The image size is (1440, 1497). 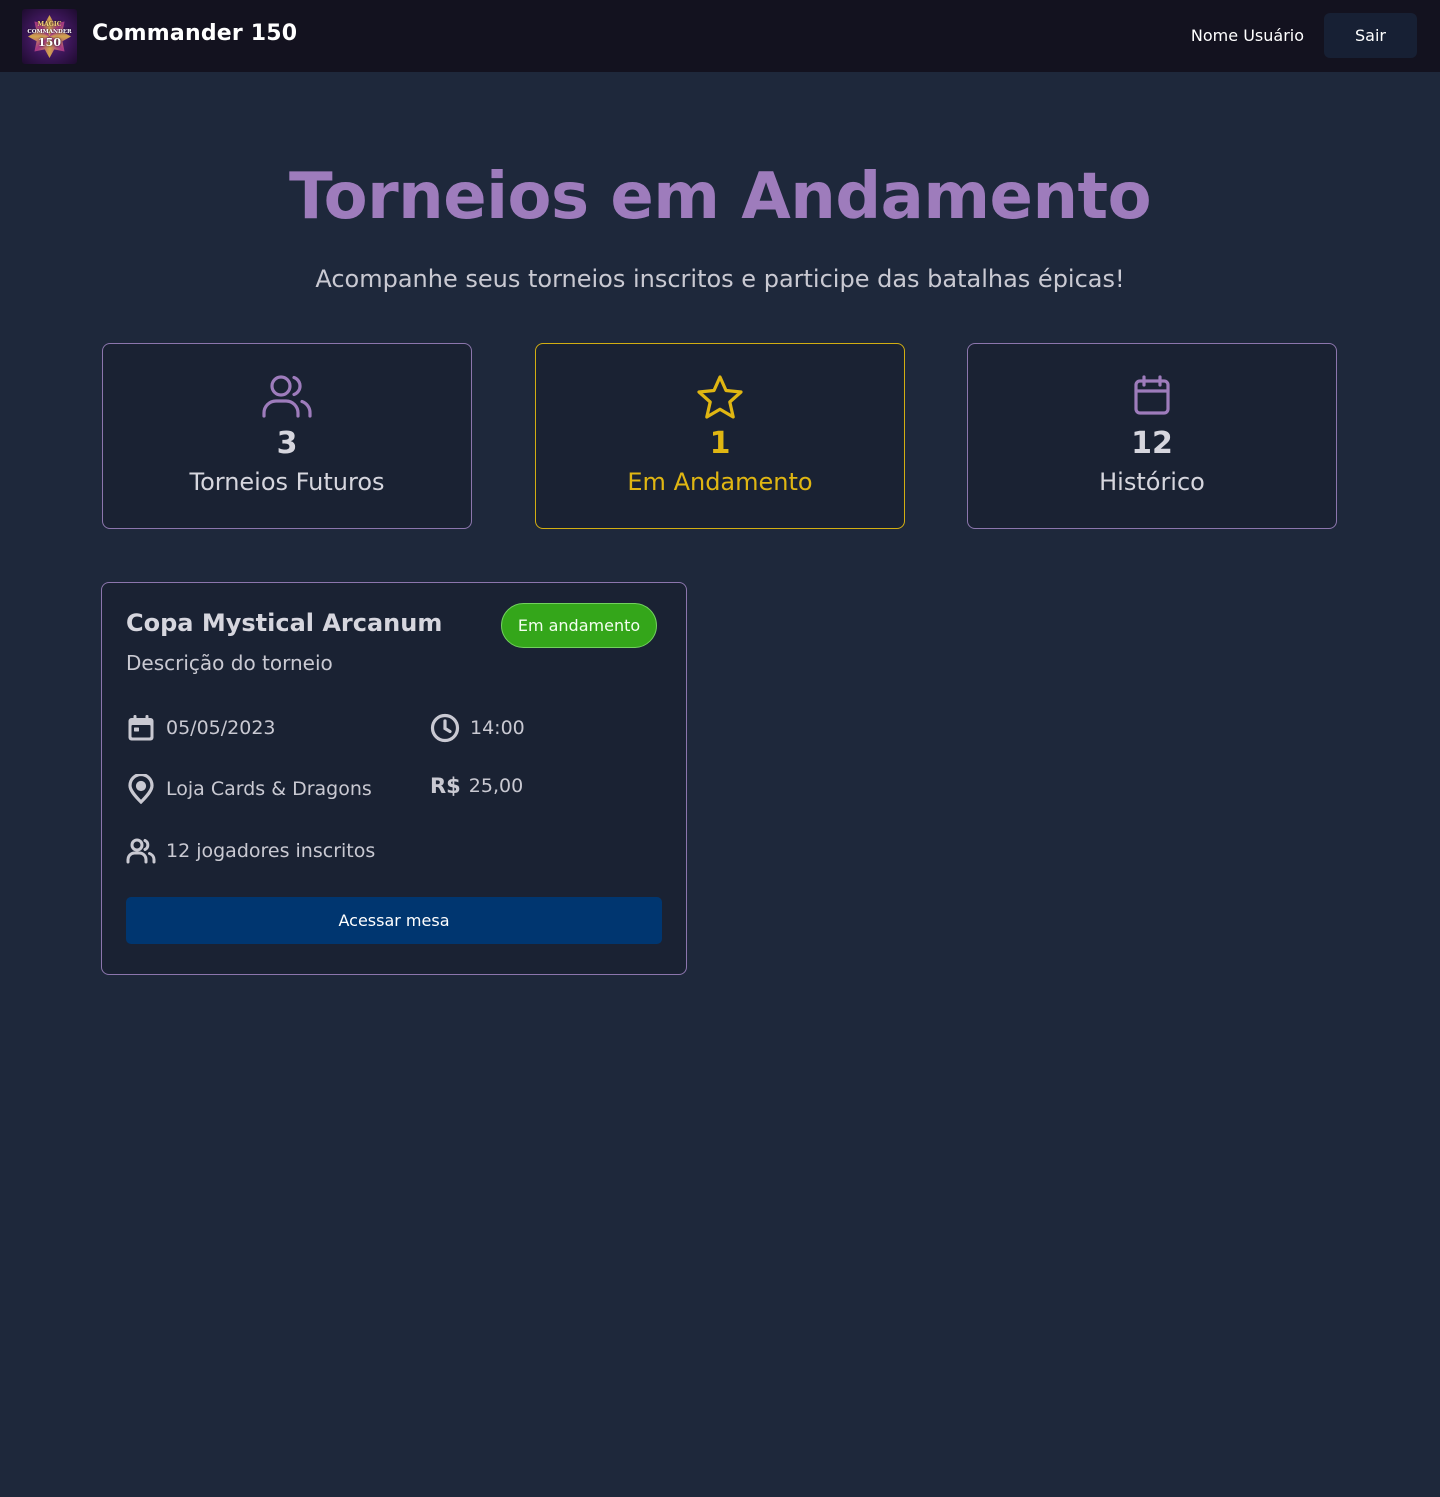 I want to click on logo-text-line3: 150, so click(x=49, y=42).